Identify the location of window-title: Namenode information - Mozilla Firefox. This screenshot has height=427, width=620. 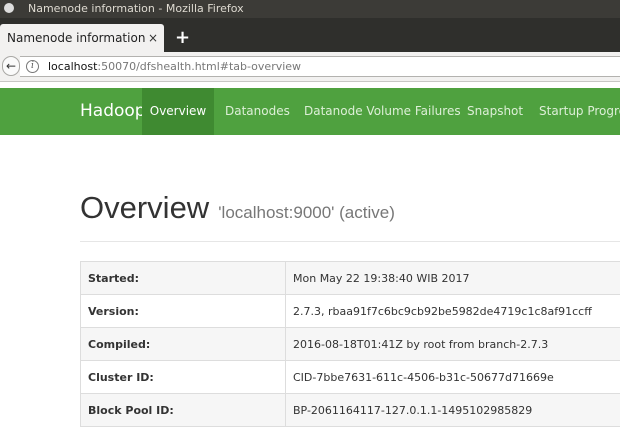
(136, 8).